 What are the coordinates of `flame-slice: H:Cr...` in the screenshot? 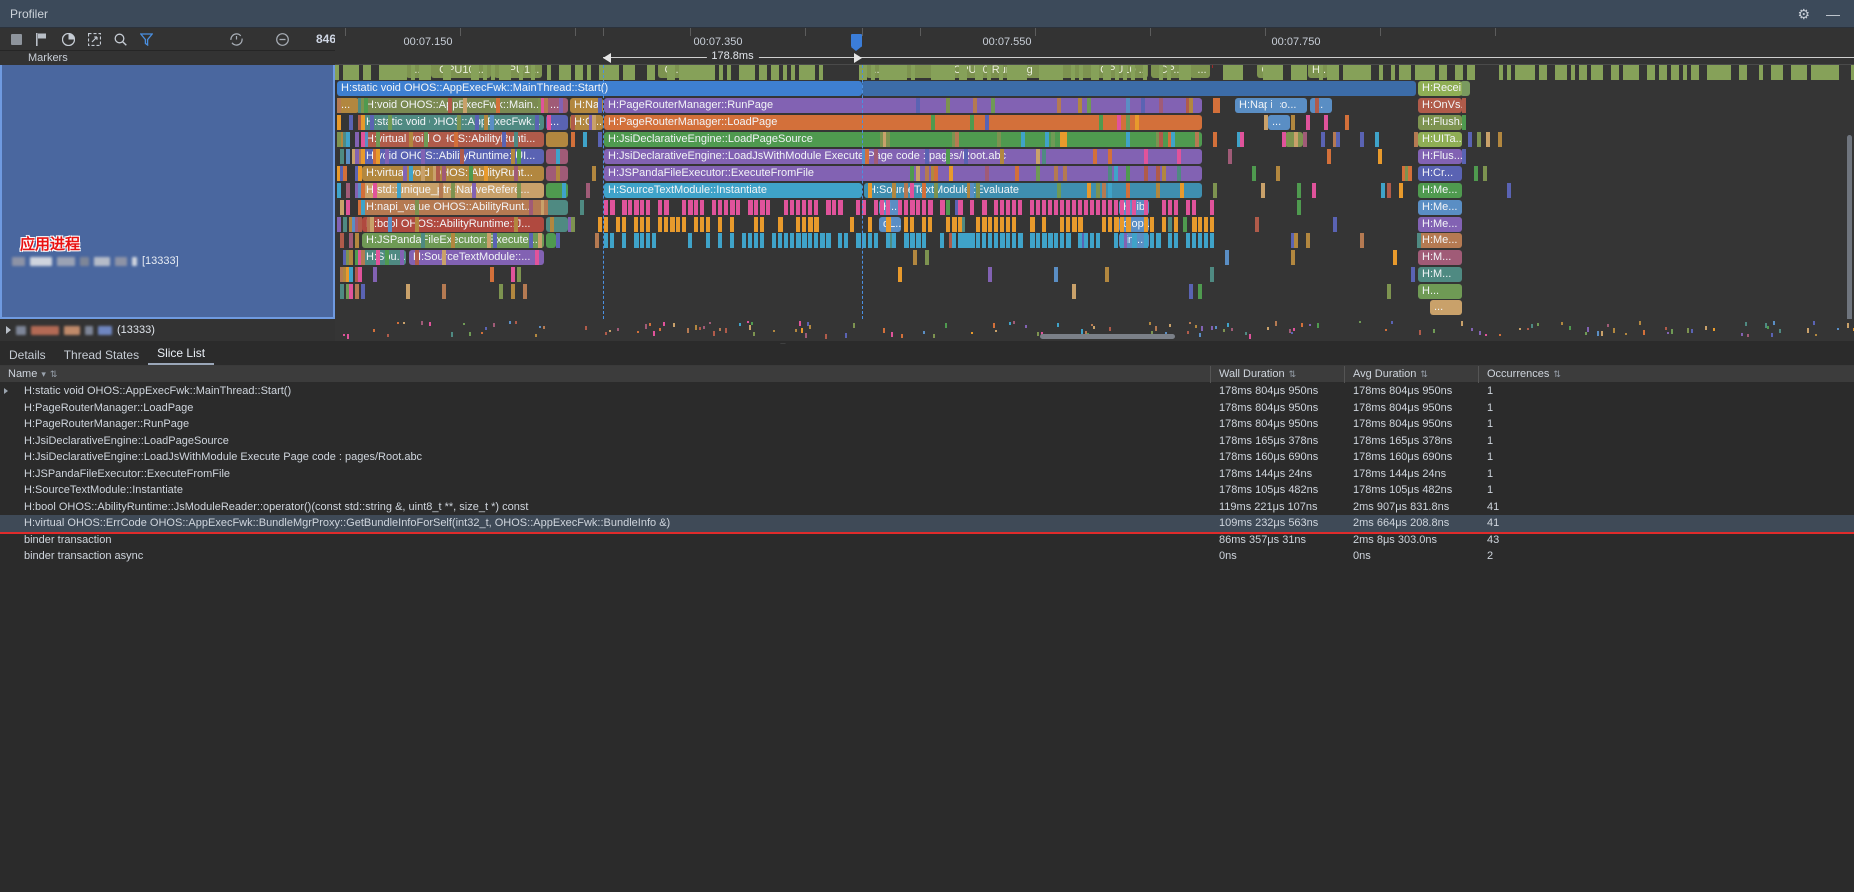 It's located at (1440, 173).